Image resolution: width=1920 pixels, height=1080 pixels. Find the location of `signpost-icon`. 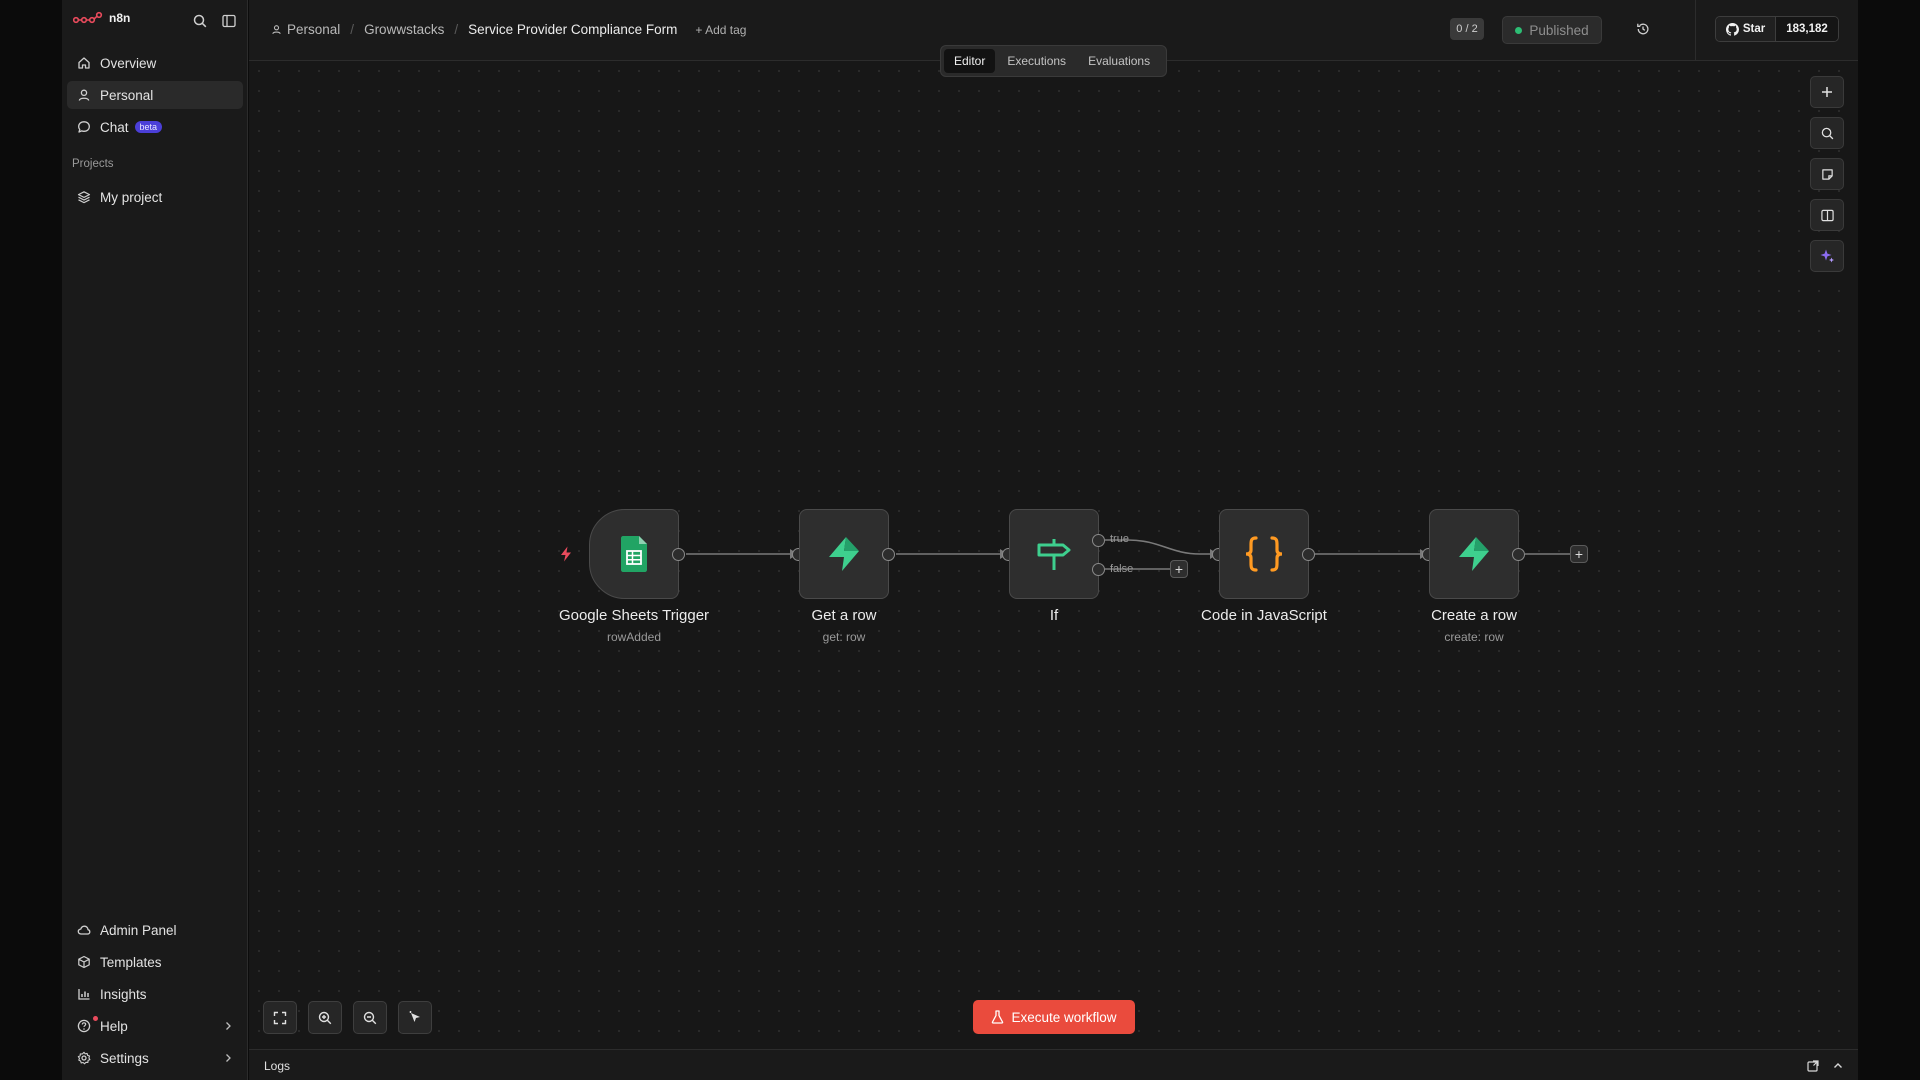

signpost-icon is located at coordinates (1054, 554).